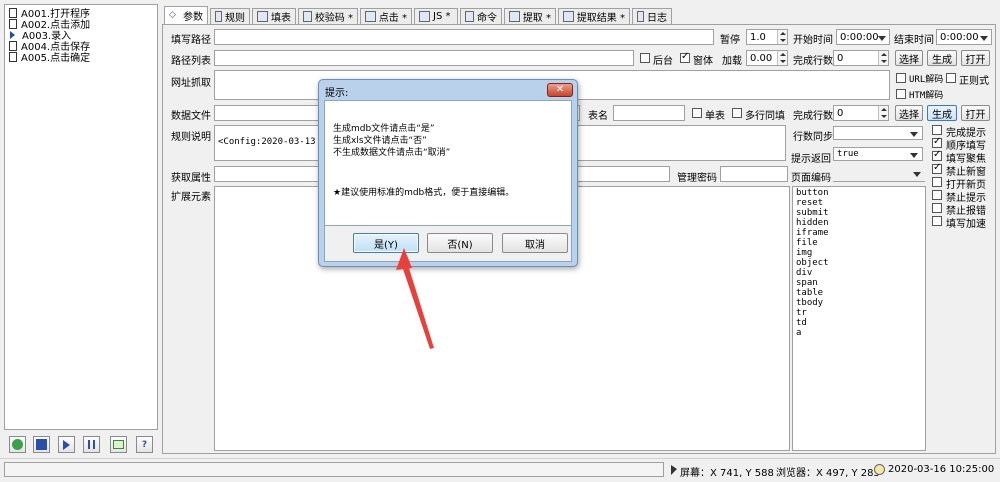 The height and width of the screenshot is (482, 1000). I want to click on prompt-return-select: true, so click(878, 154).